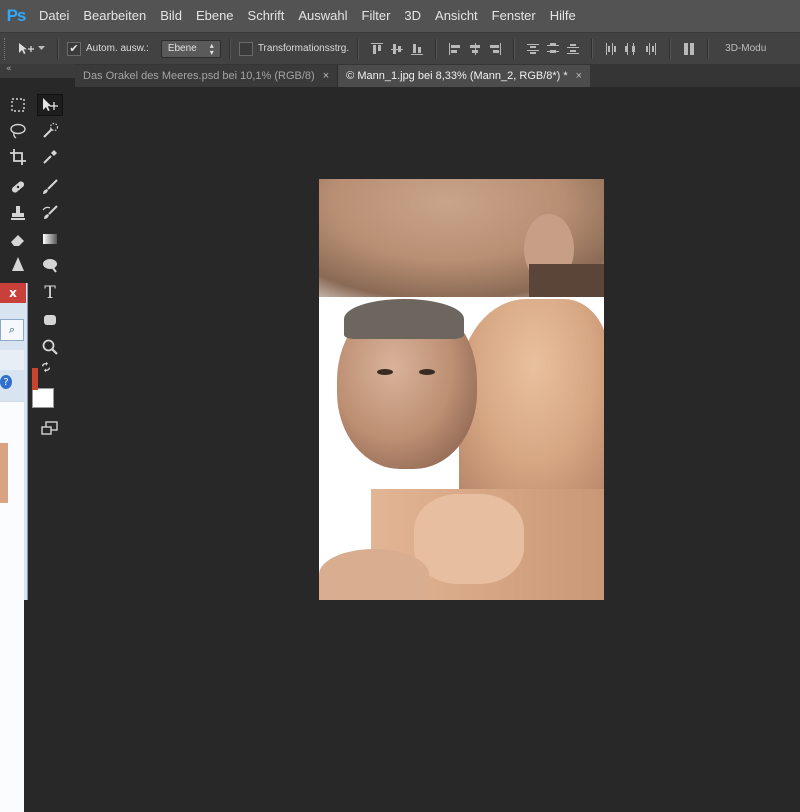 Image resolution: width=800 pixels, height=812 pixels. I want to click on auto-select-value: Ebene, so click(182, 48).